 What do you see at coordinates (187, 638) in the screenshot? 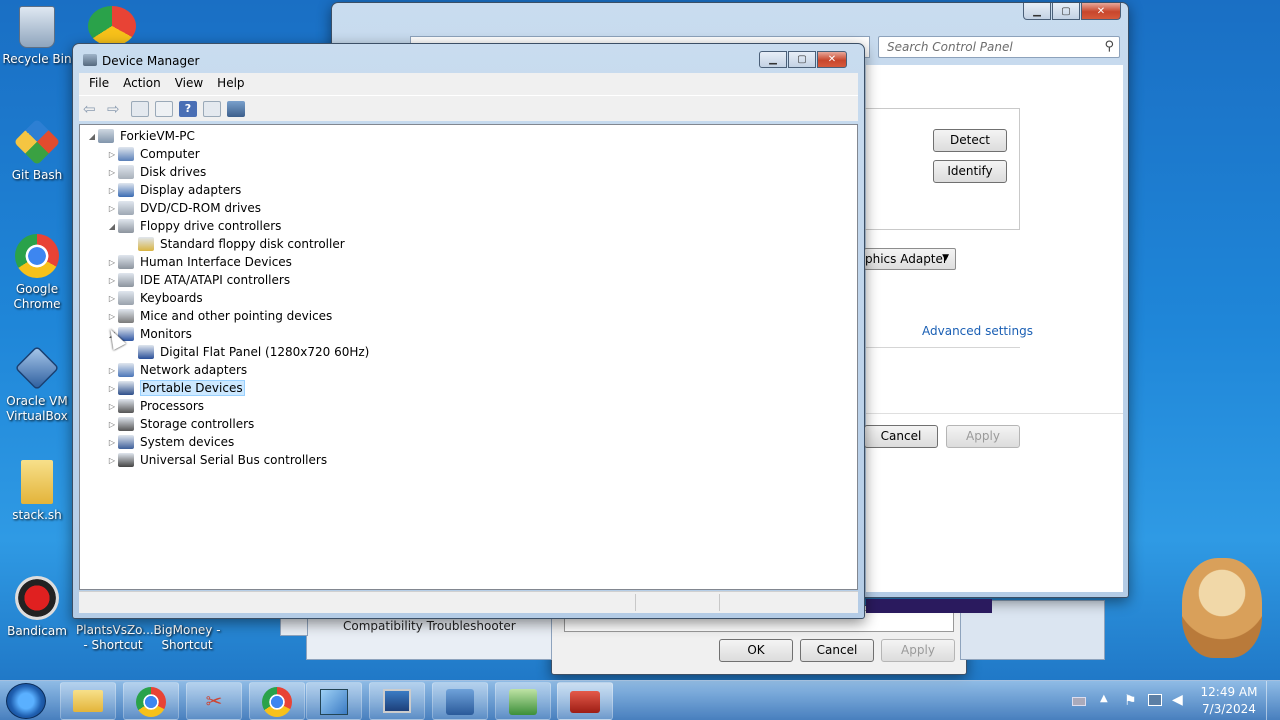
I see `desktop-icon-bigmoney: BigMoney - Shortcut` at bounding box center [187, 638].